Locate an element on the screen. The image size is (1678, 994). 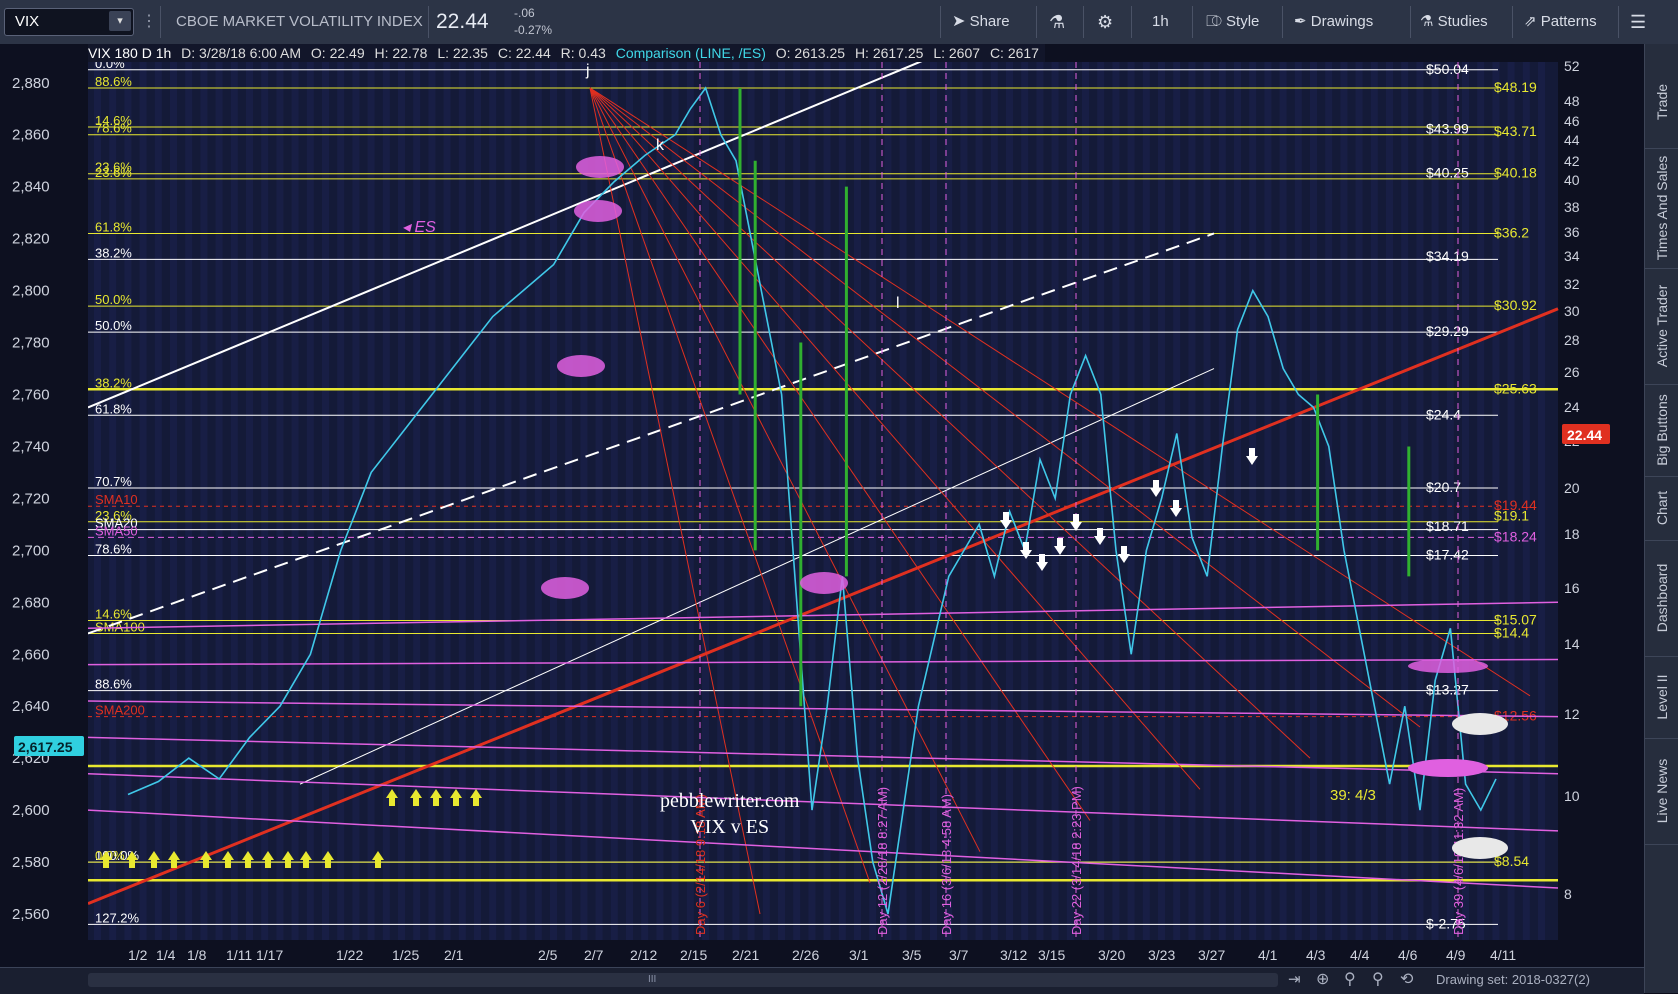
fib-right-label: $50.04 is located at coordinates (1447, 69).